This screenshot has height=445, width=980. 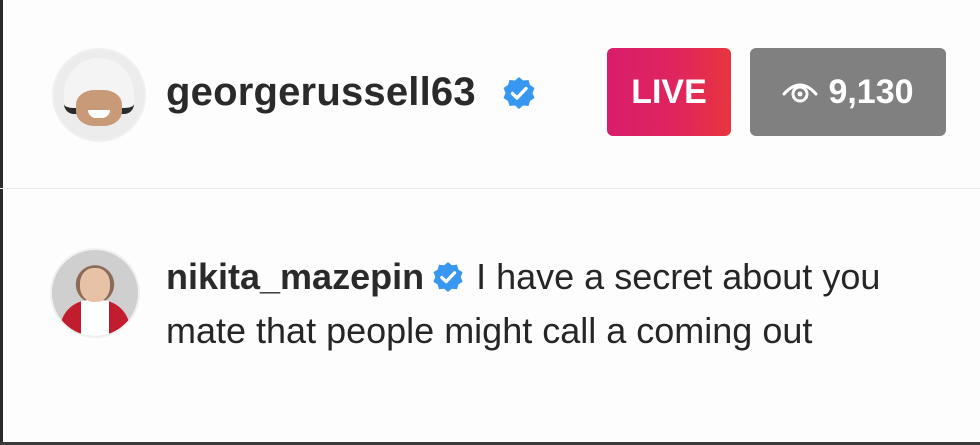 What do you see at coordinates (95, 285) in the screenshot?
I see `head-shape` at bounding box center [95, 285].